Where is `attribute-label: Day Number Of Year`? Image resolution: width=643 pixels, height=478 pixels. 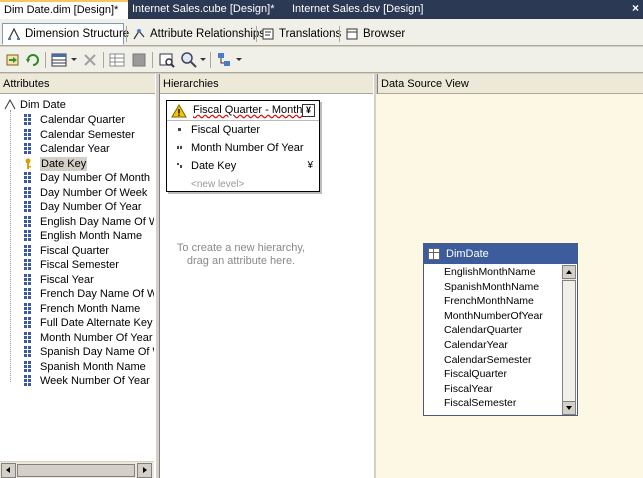 attribute-label: Day Number Of Year is located at coordinates (91, 207).